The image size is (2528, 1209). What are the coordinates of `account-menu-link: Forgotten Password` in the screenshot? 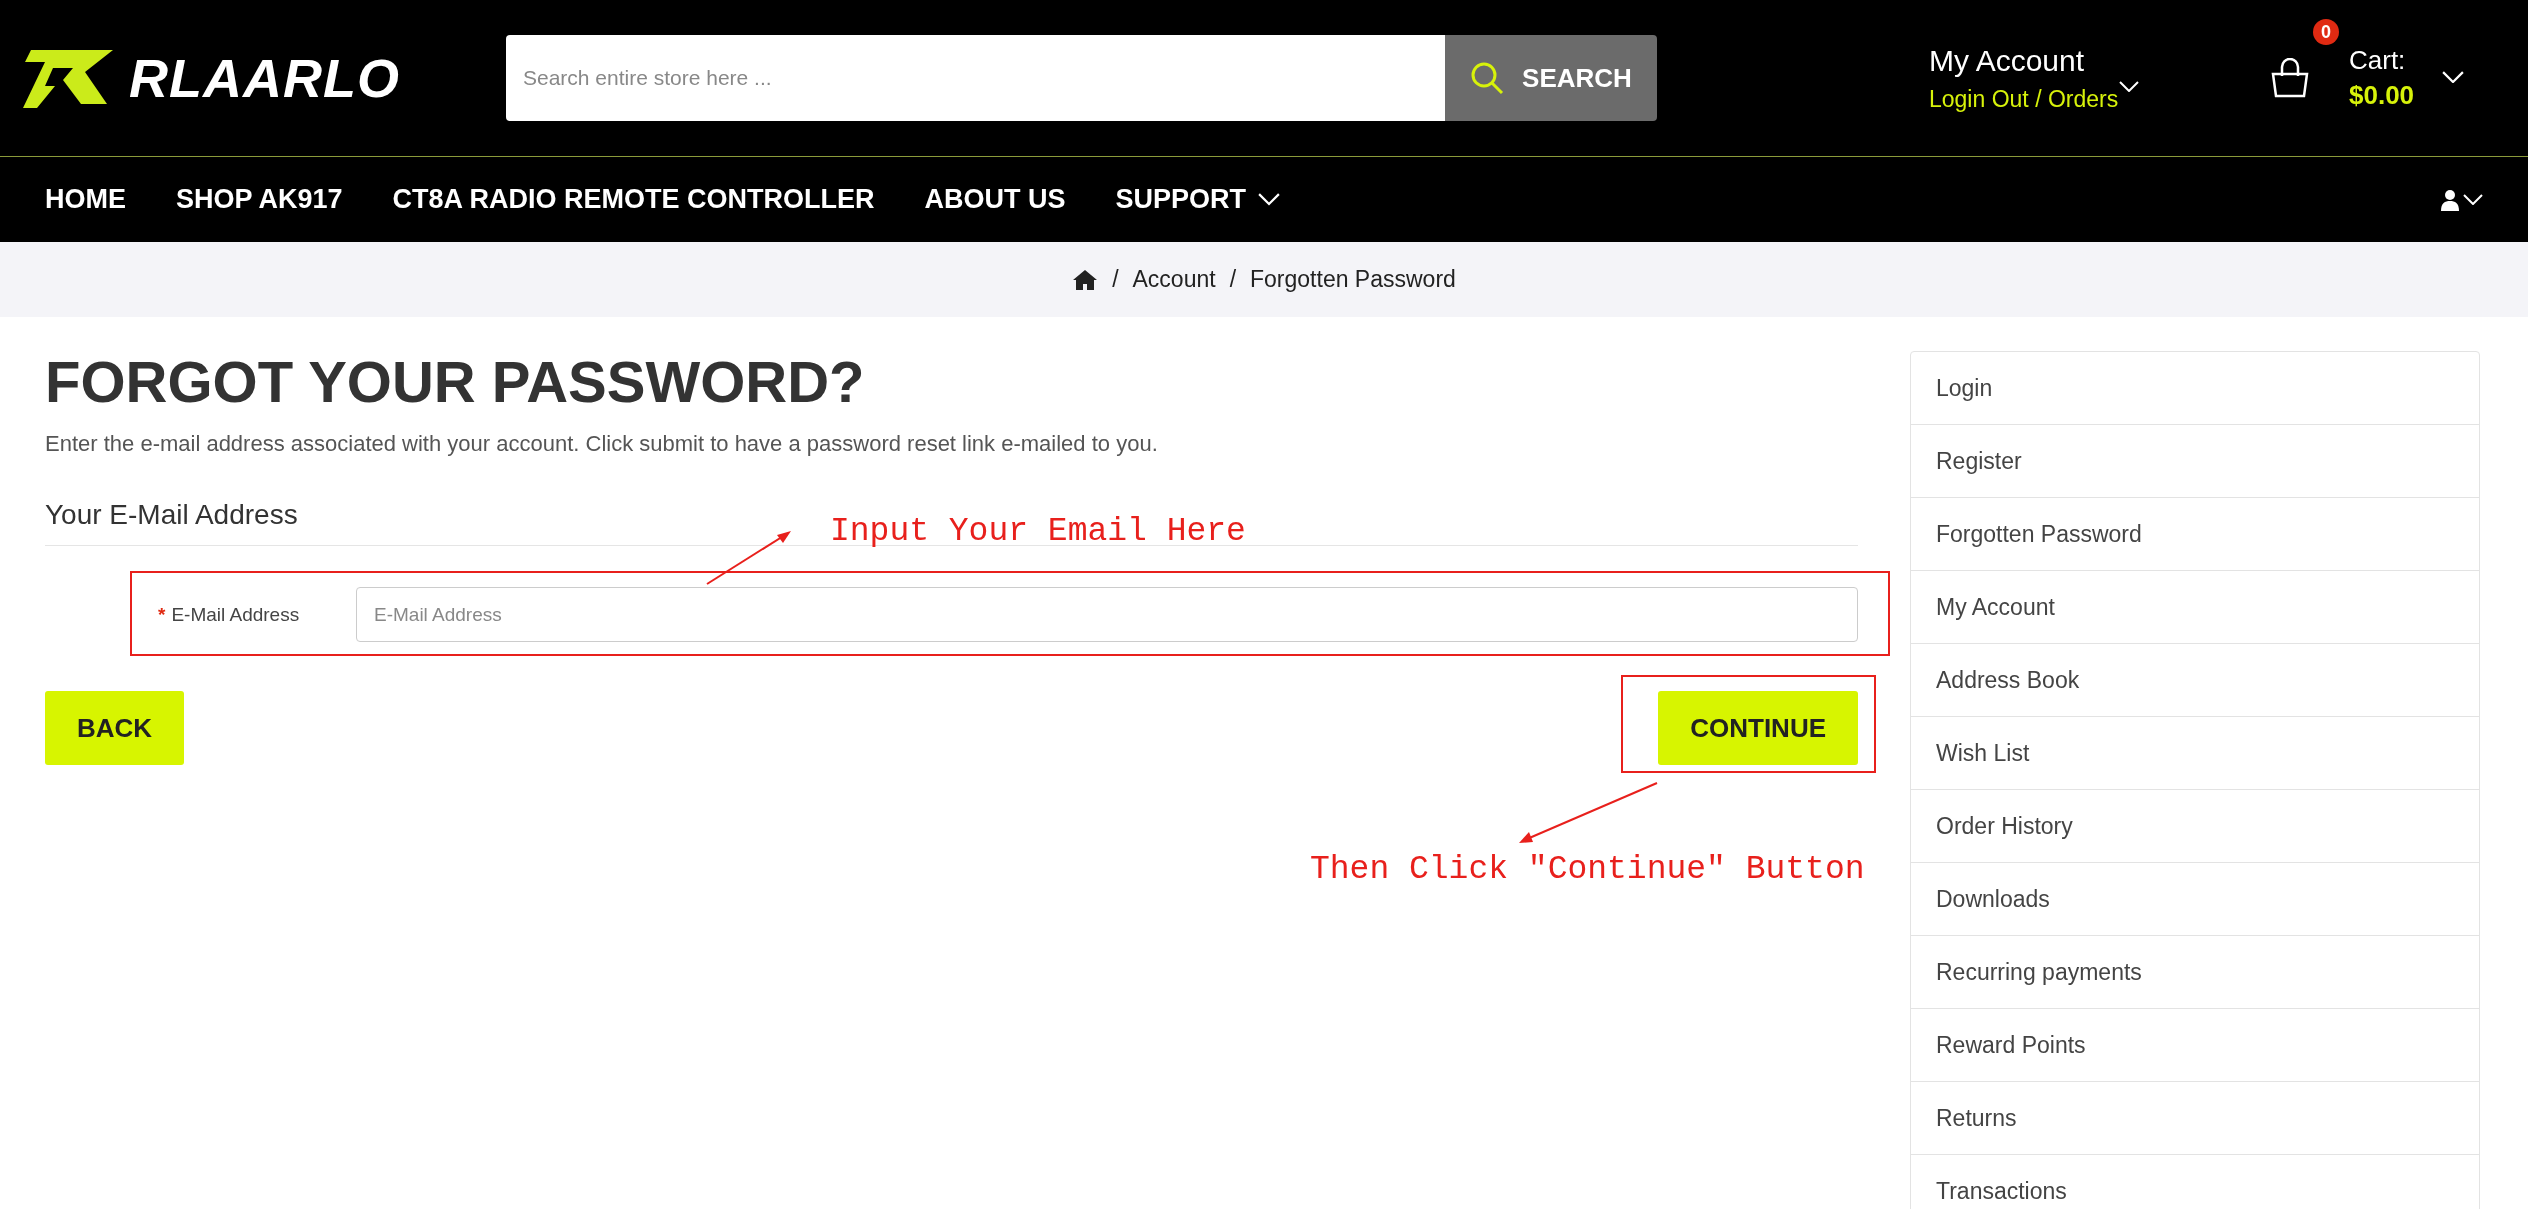 It's located at (2195, 534).